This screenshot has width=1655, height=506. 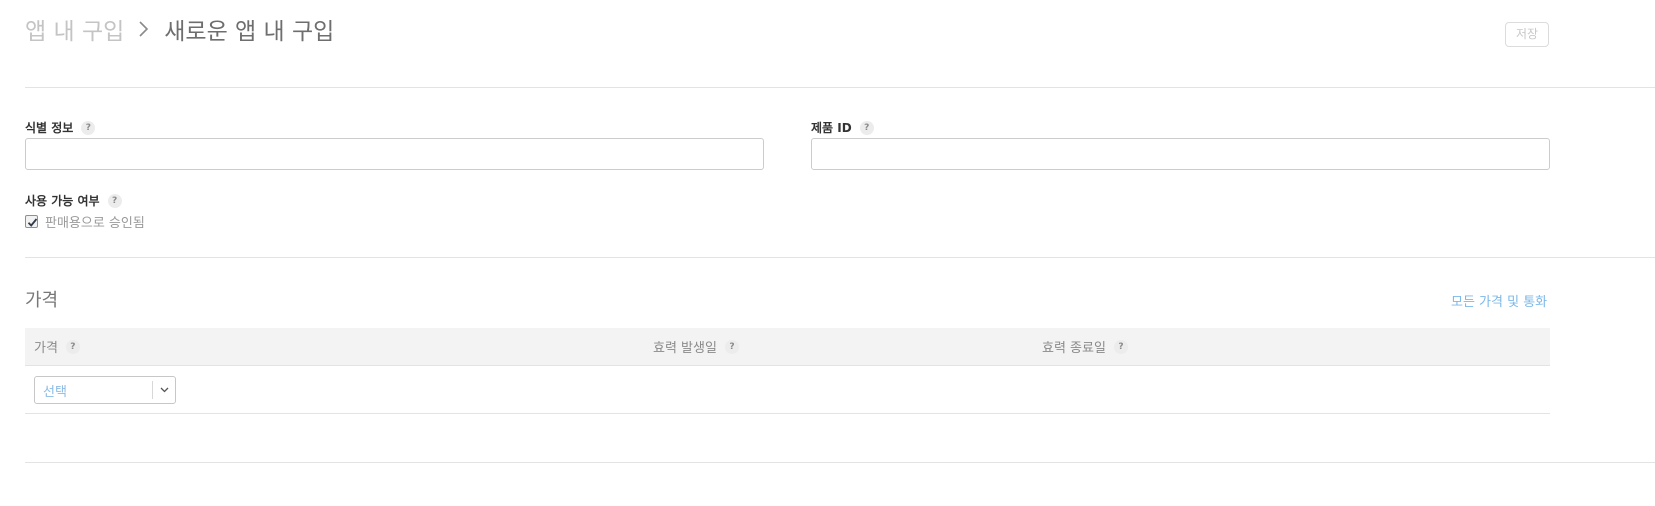 I want to click on breadcrumb: 앱 내 구입 새로운 앱 내 구입, so click(x=179, y=29).